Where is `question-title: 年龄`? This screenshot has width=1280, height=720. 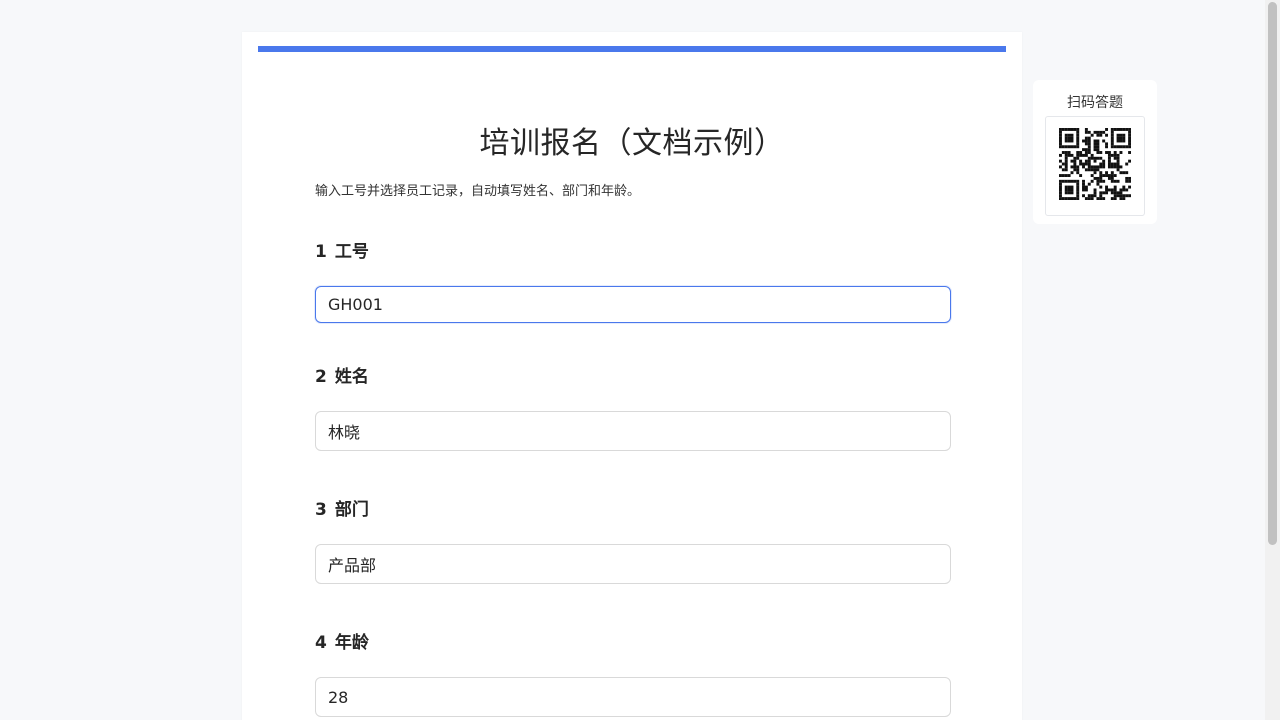 question-title: 年龄 is located at coordinates (351, 643).